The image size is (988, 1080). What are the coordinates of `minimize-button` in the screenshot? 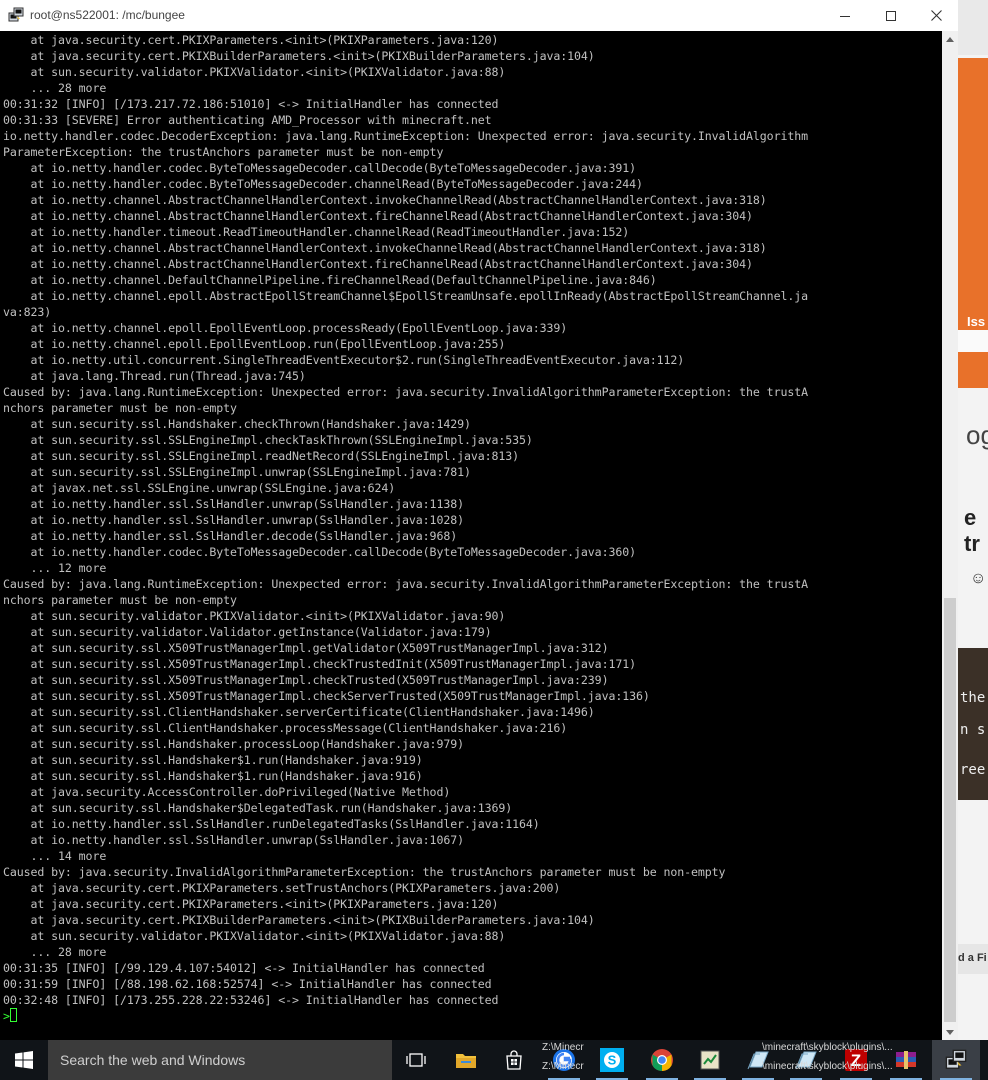 It's located at (845, 15).